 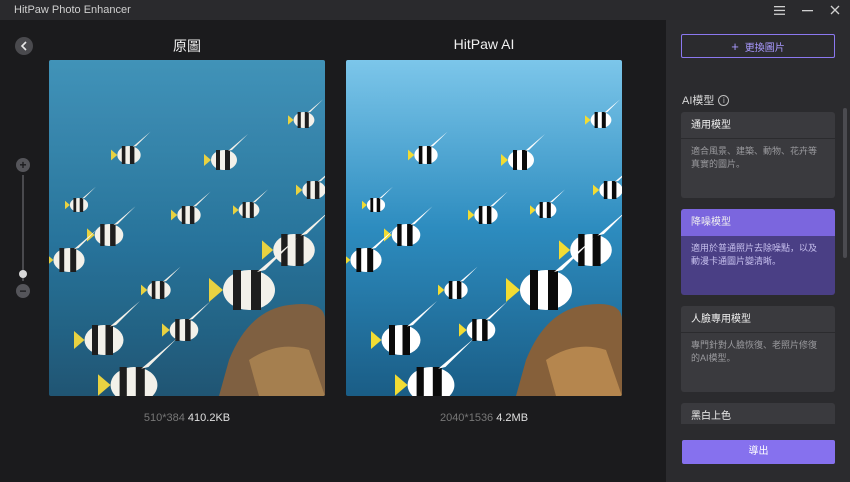 I want to click on model-card-denoise: 降噪模型 適用於普通照片去除噪點，以及動漫卡通圖片變清晰。, so click(x=758, y=252).